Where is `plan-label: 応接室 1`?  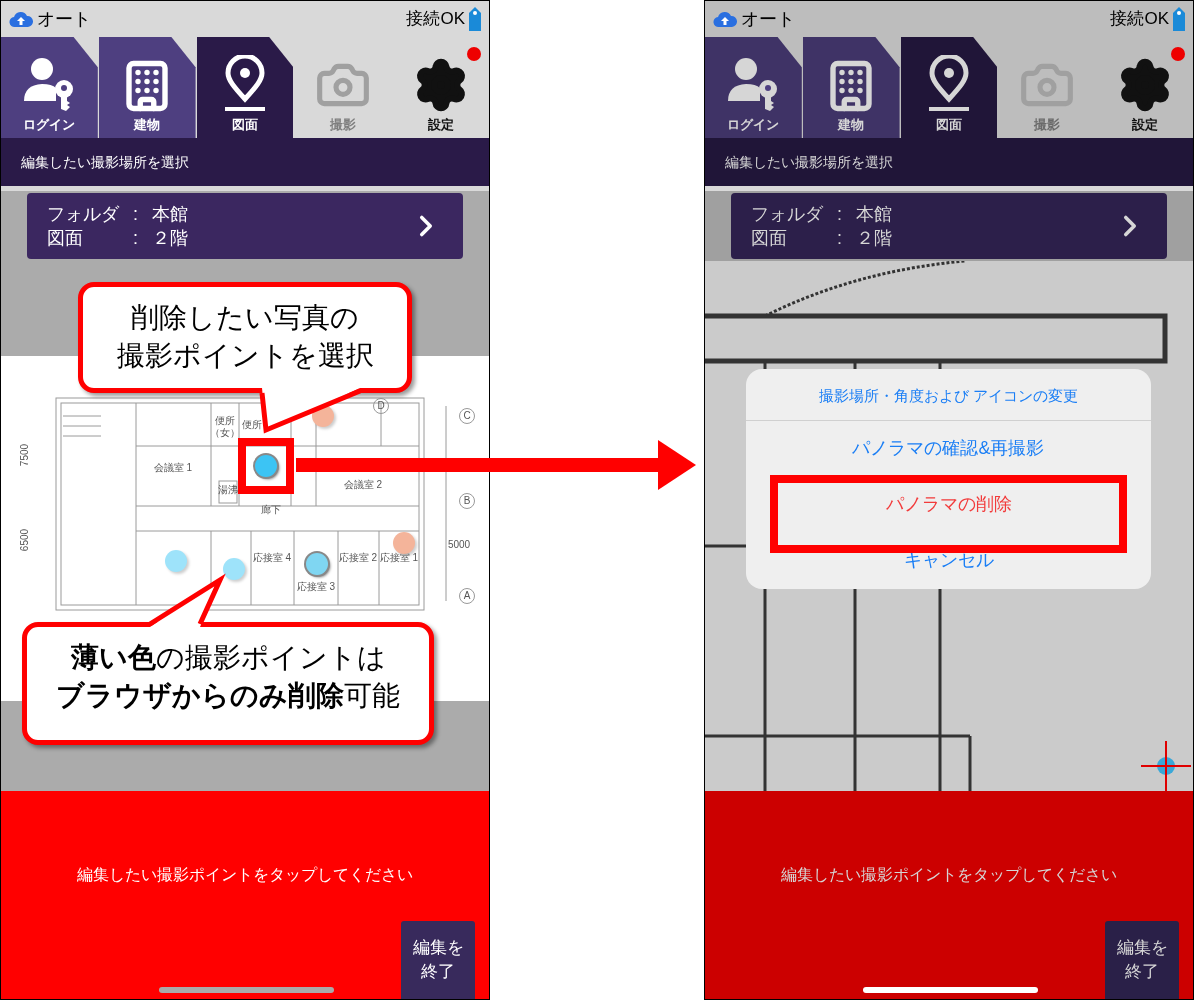 plan-label: 応接室 1 is located at coordinates (399, 558).